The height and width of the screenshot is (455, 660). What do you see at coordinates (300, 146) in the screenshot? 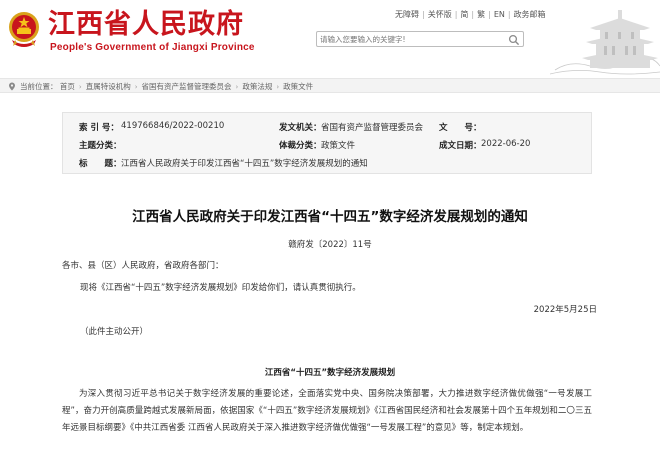
I see `type-label: 体裁分类：` at bounding box center [300, 146].